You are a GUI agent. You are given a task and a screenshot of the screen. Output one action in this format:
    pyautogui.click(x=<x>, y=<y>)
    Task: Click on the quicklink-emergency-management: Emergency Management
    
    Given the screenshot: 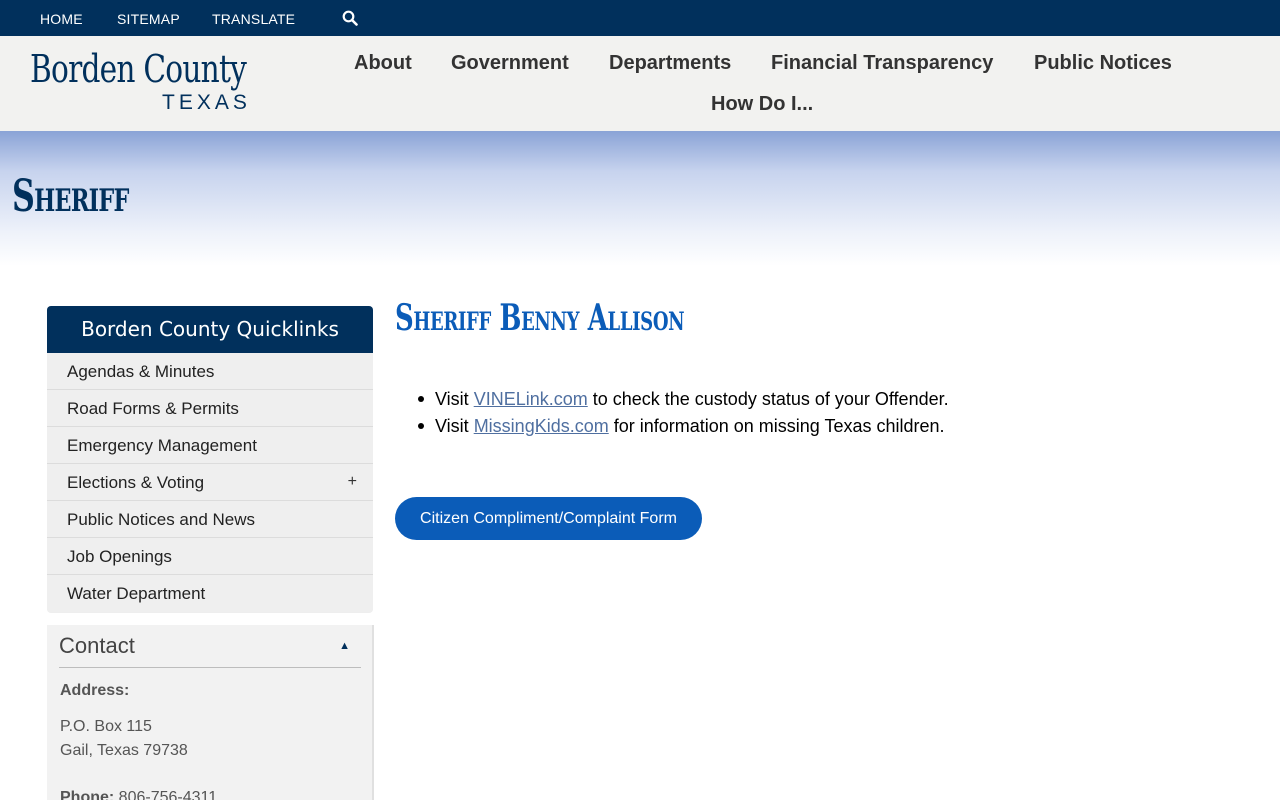 What is the action you would take?
    pyautogui.click(x=210, y=445)
    